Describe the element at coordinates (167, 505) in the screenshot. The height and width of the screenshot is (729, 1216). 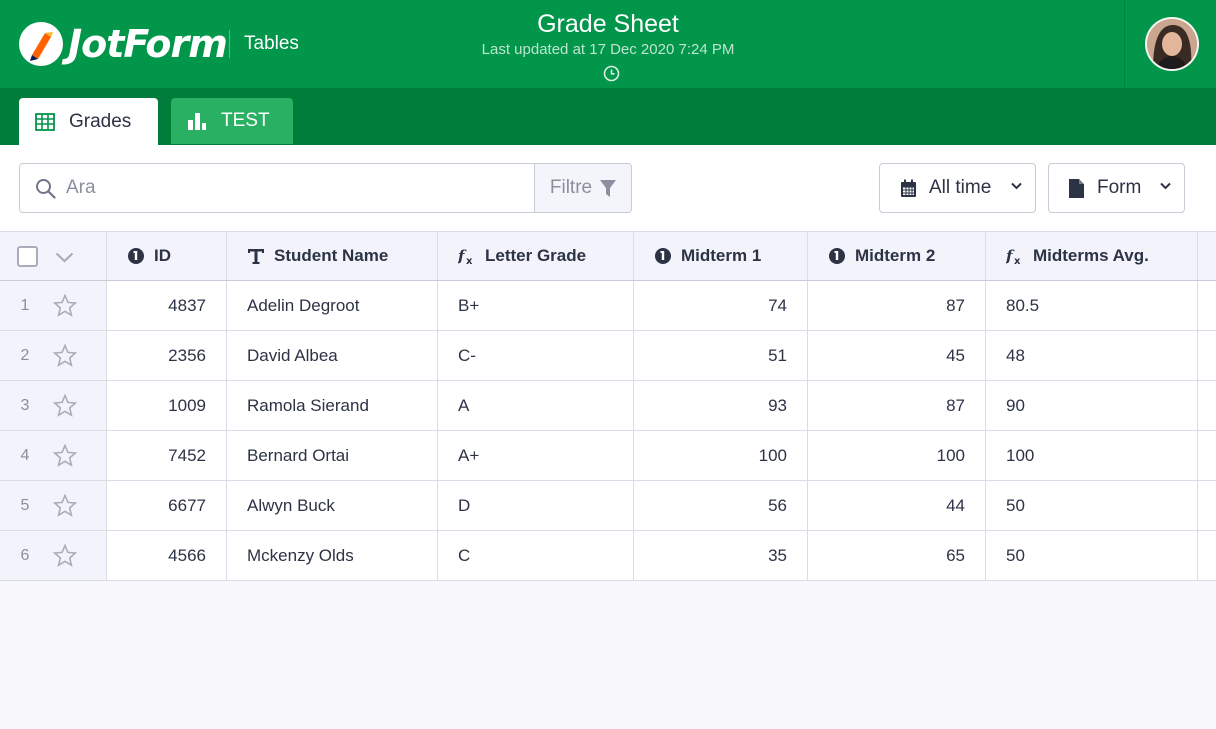
I see `cell-id: 6677` at that location.